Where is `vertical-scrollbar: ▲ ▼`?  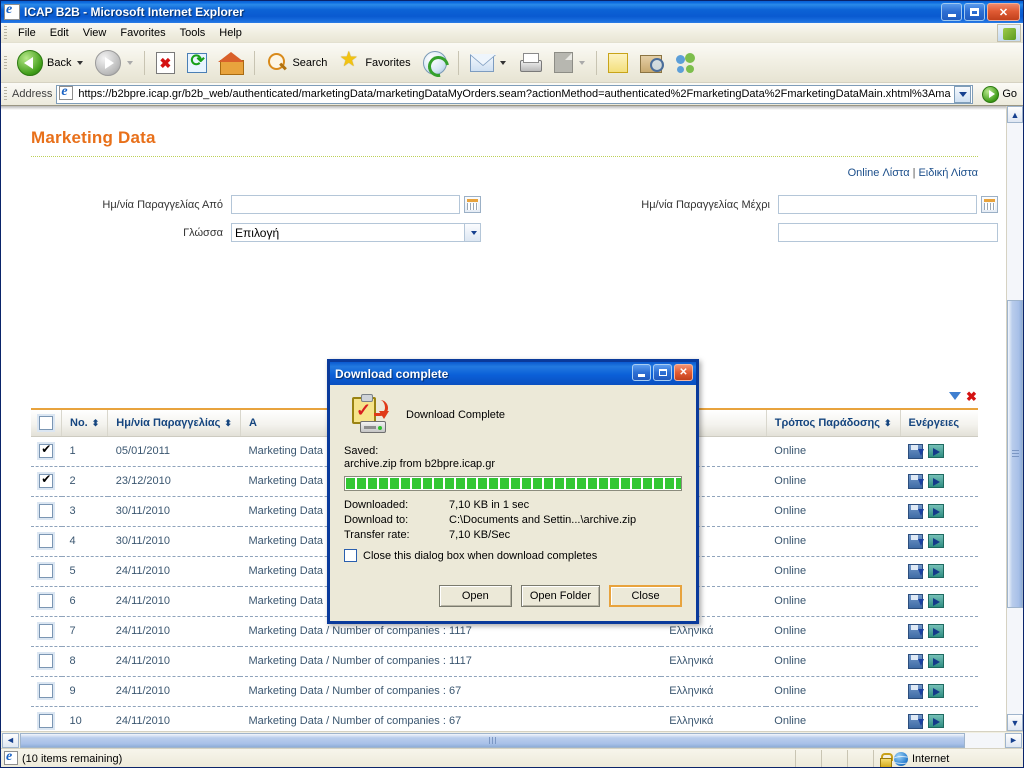
vertical-scrollbar: ▲ ▼ is located at coordinates (1014, 418).